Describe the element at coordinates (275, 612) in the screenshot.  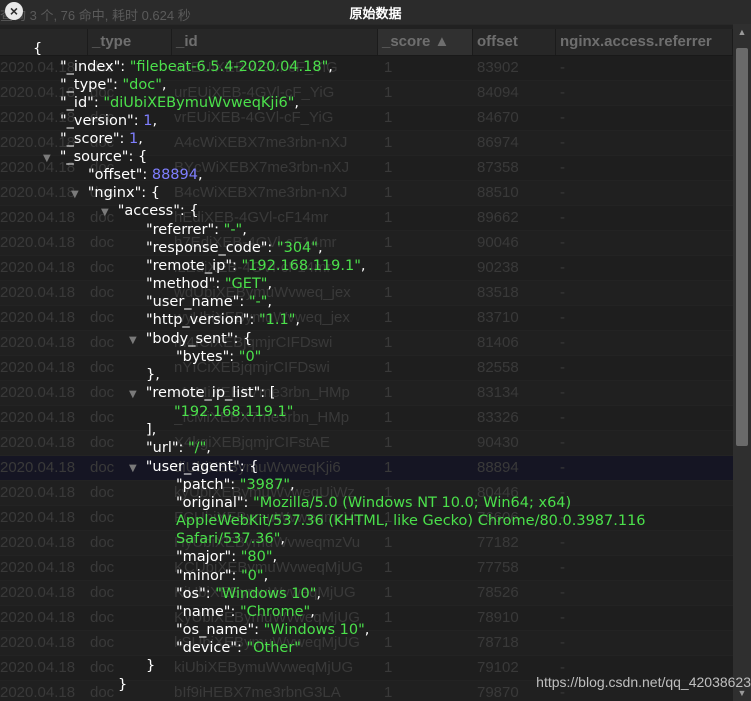
I see `json-string-value: "Chrome"` at that location.